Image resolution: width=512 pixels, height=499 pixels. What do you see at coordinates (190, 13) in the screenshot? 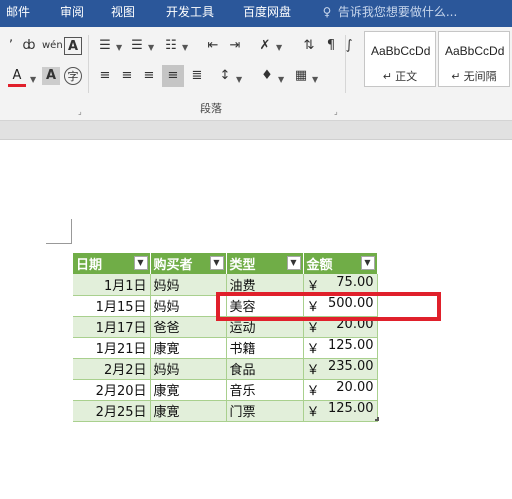
I see `tab-developer: 开发工具` at bounding box center [190, 13].